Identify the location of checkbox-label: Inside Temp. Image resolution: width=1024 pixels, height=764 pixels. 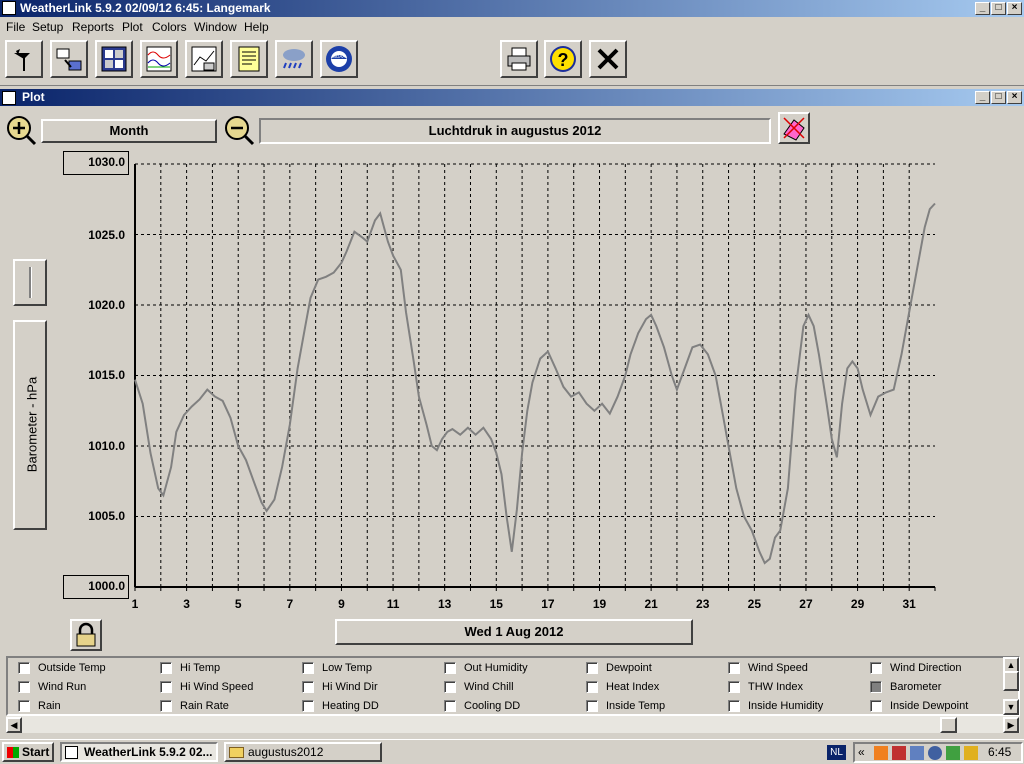
(635, 706).